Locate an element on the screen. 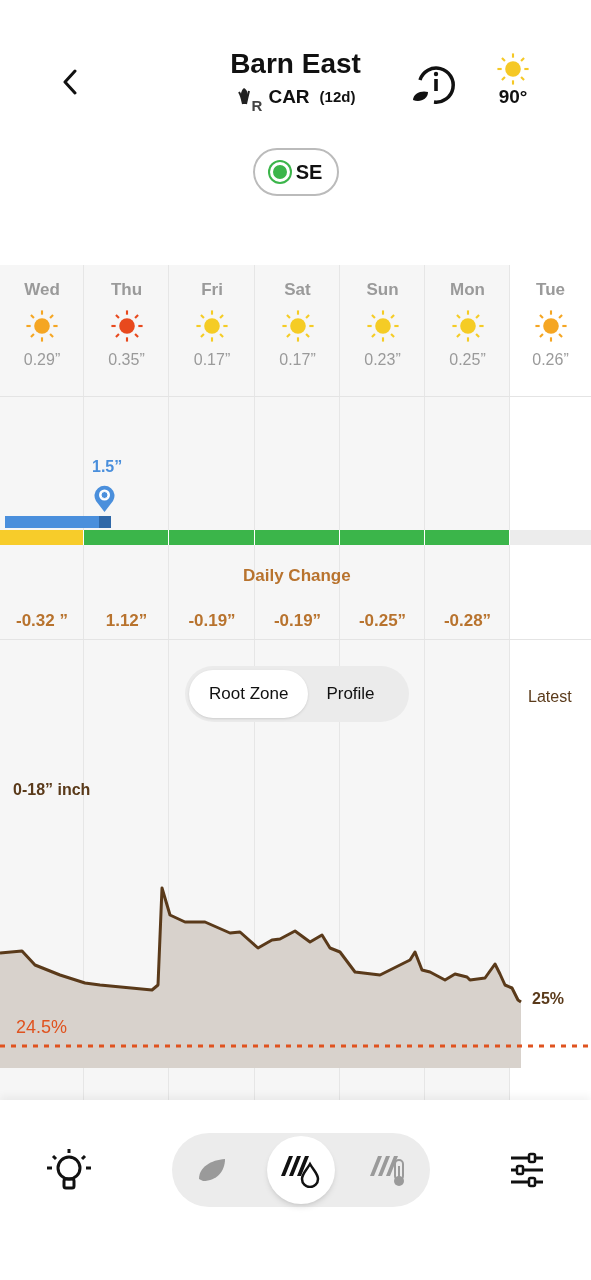  daily-change-value: -0.32 ” is located at coordinates (42, 621).